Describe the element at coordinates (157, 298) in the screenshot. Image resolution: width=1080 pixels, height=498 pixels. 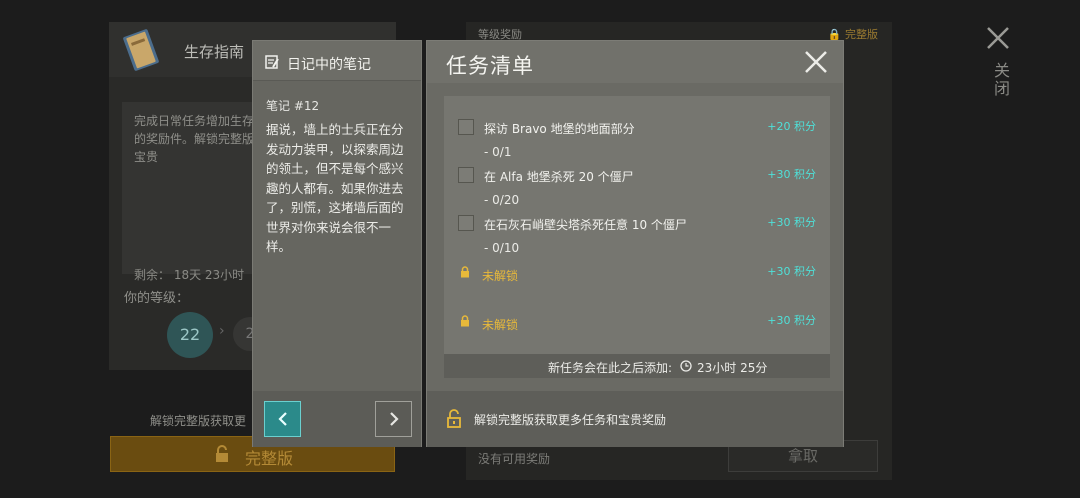
I see `level-label: 你的等级：` at that location.